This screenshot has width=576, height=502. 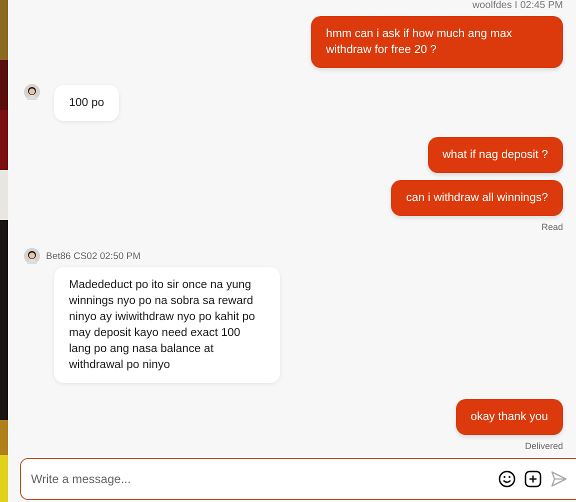 I want to click on delivery-status: Read, so click(x=552, y=227).